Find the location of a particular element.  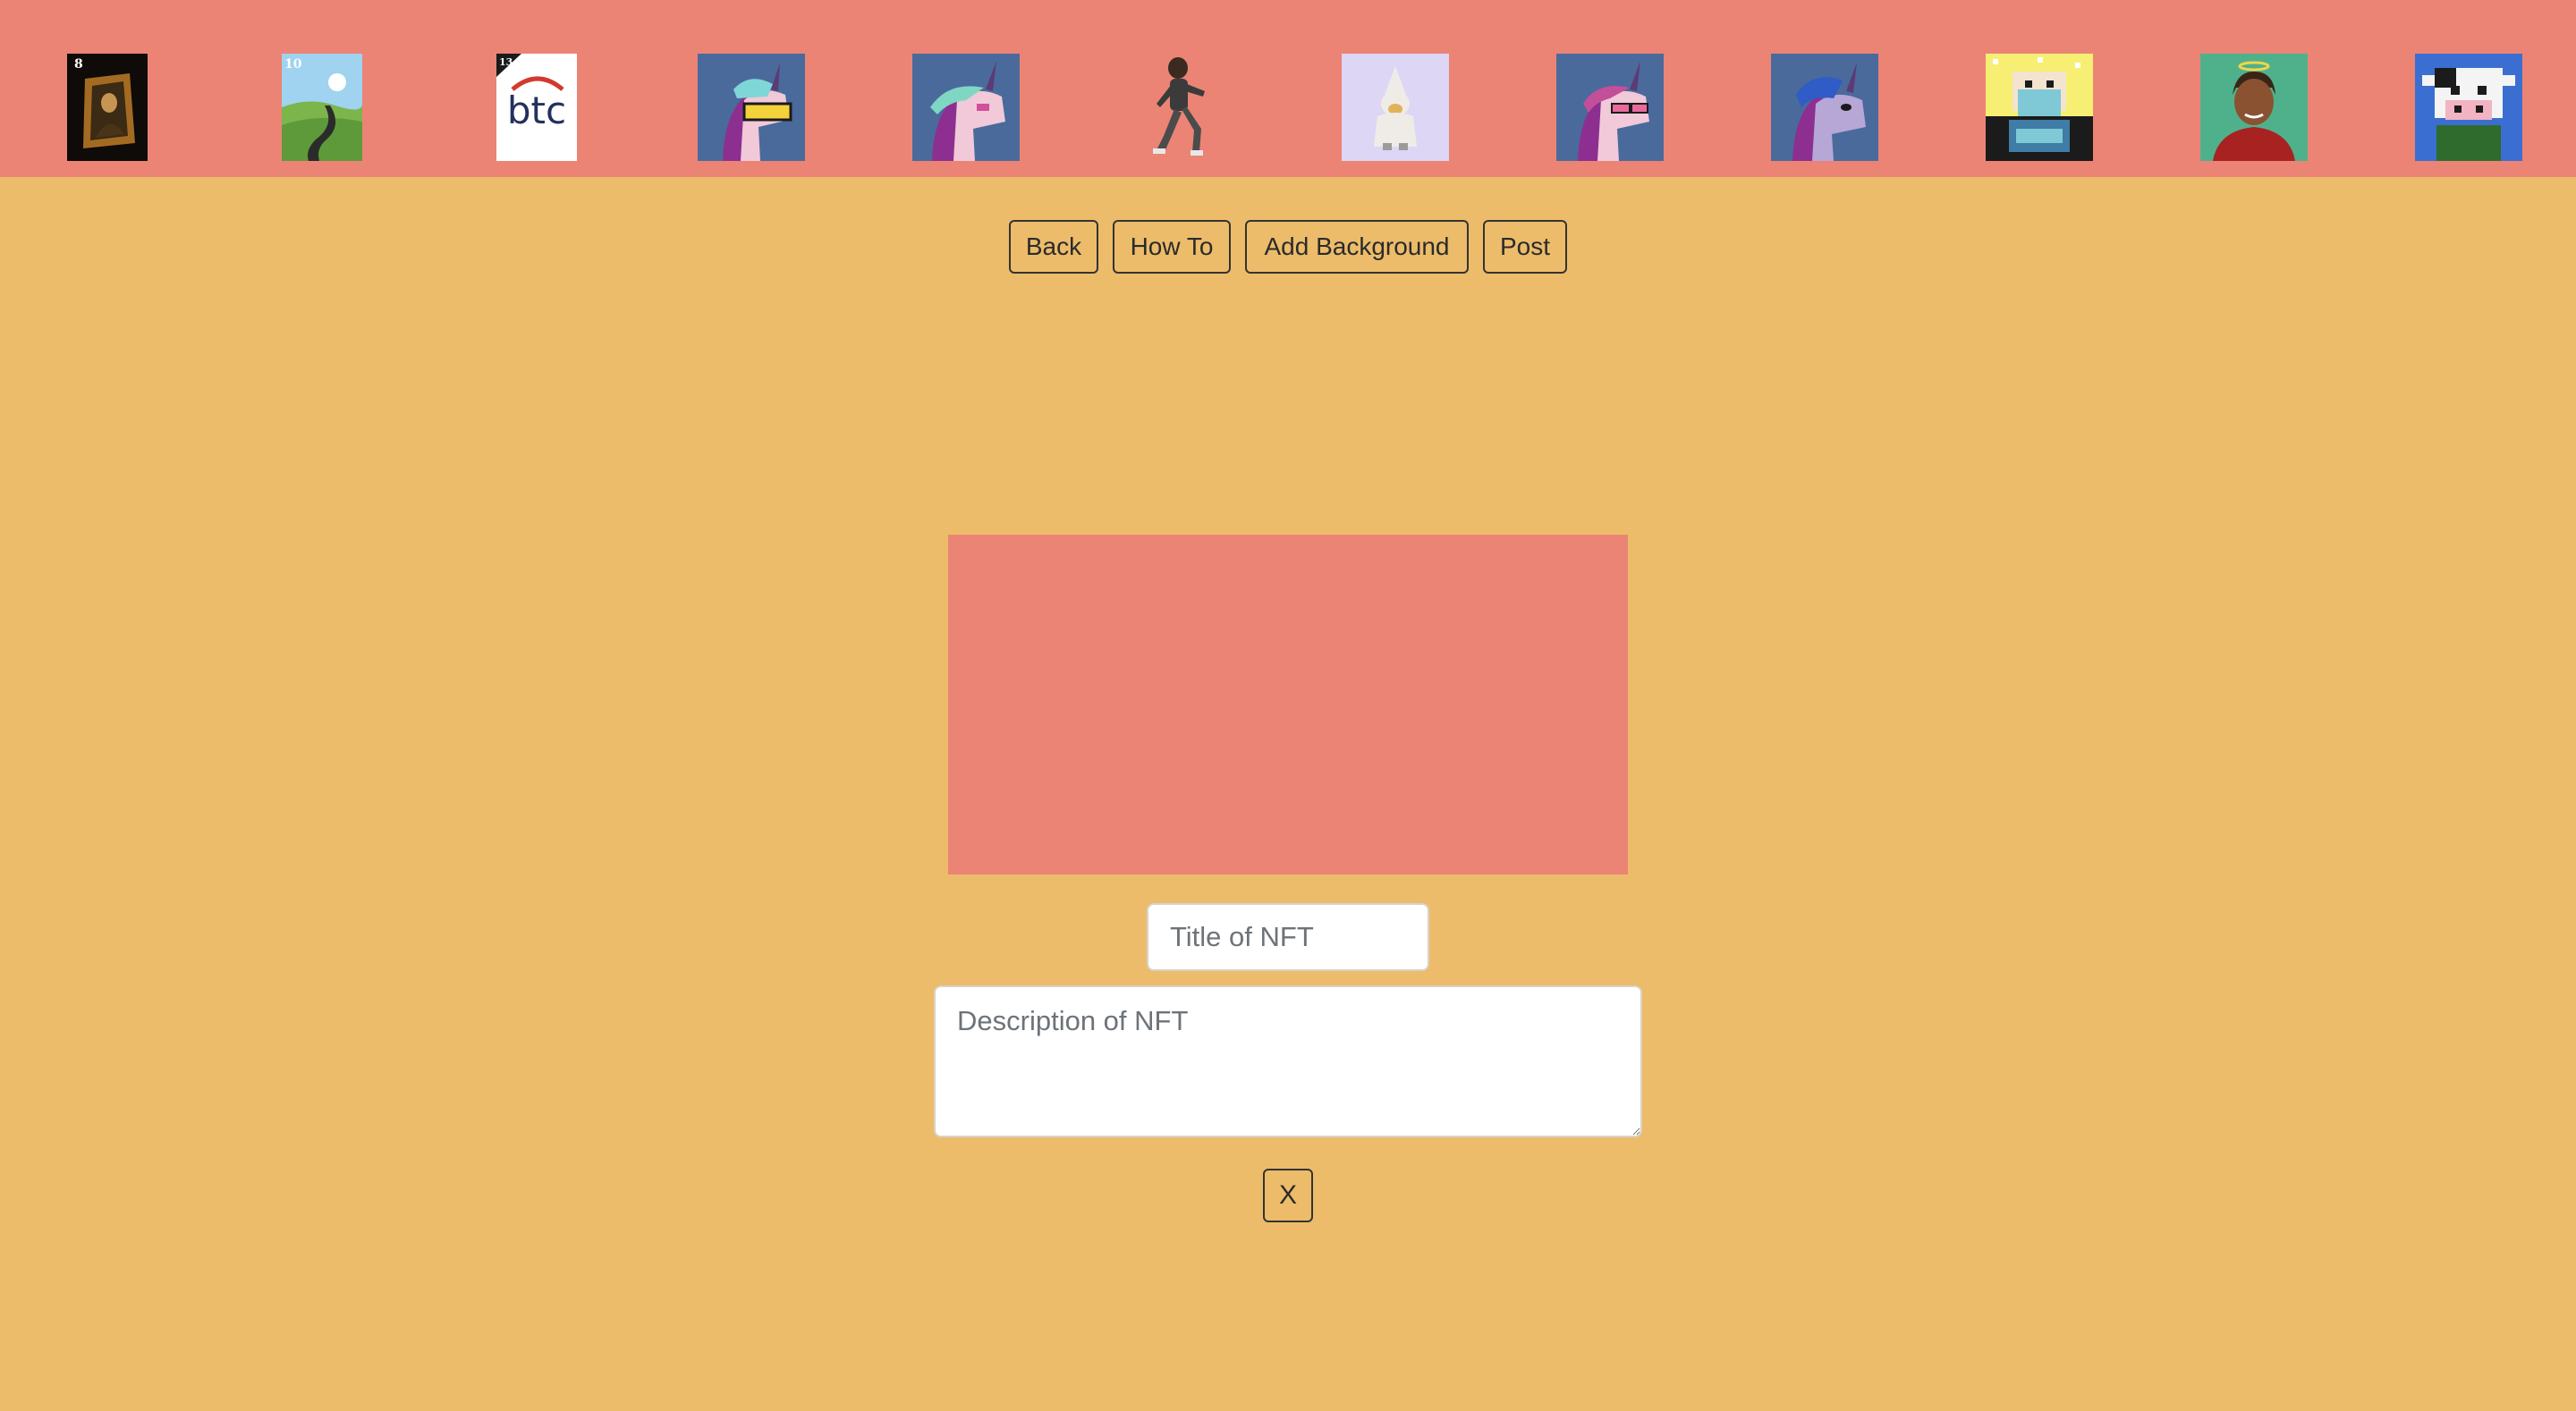

nft-gallery-bar: 8 10 btc 13 is located at coordinates (1288, 88).